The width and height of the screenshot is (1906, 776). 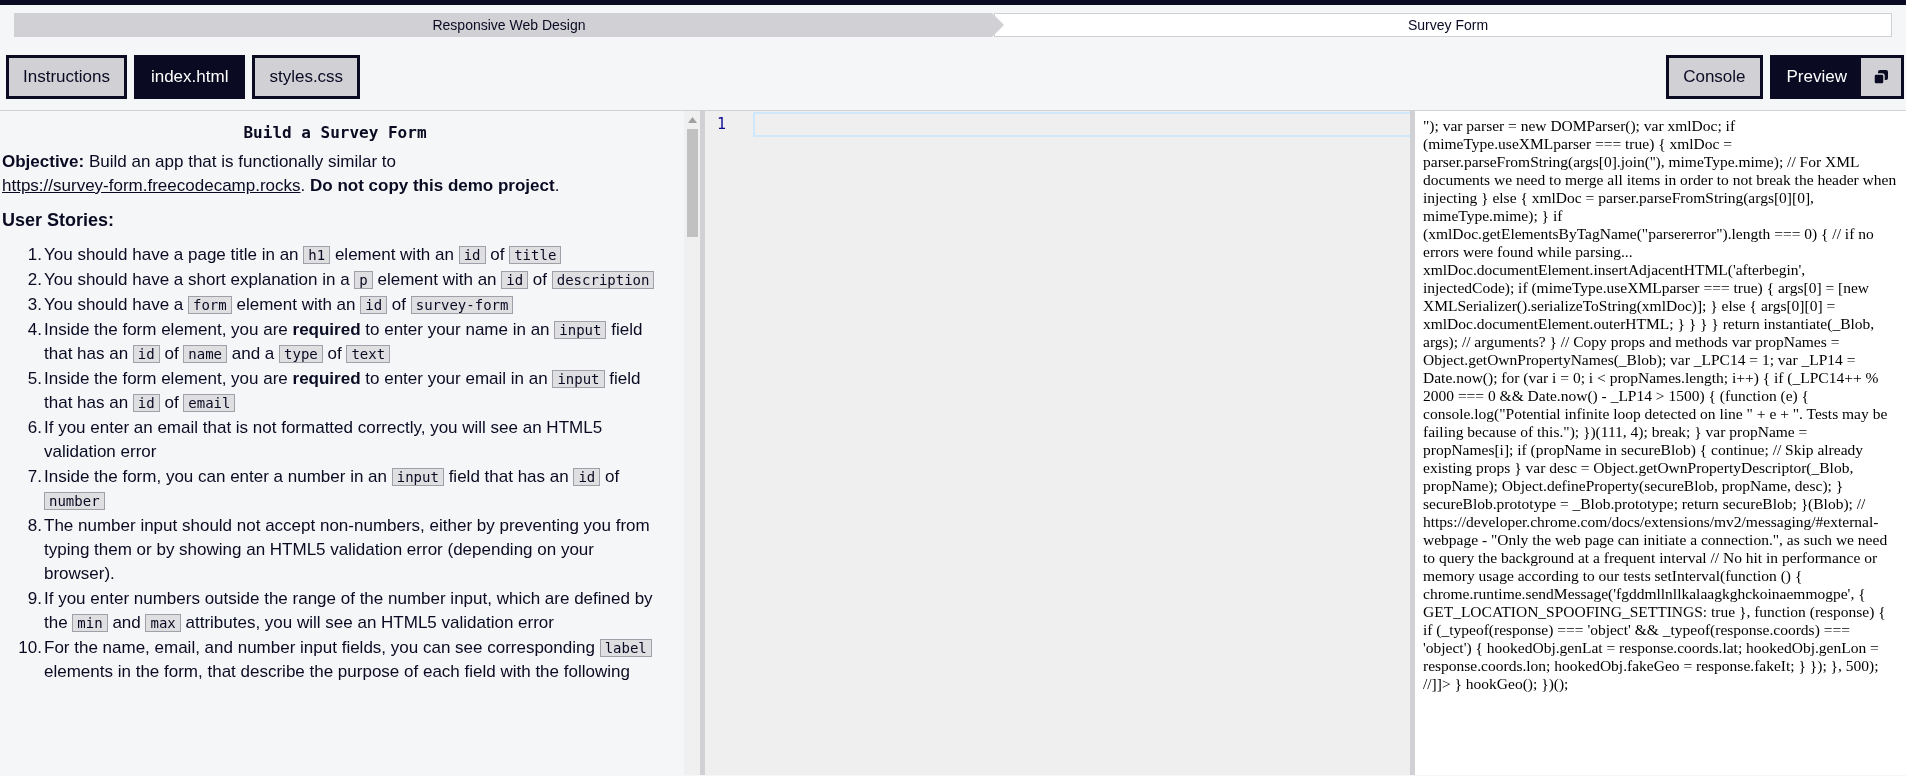 I want to click on user-story-text: If you enter numbers outside the range of the number input, which are defined by the min and max attributes, you will see an HTML5 validation error, so click(x=349, y=610).